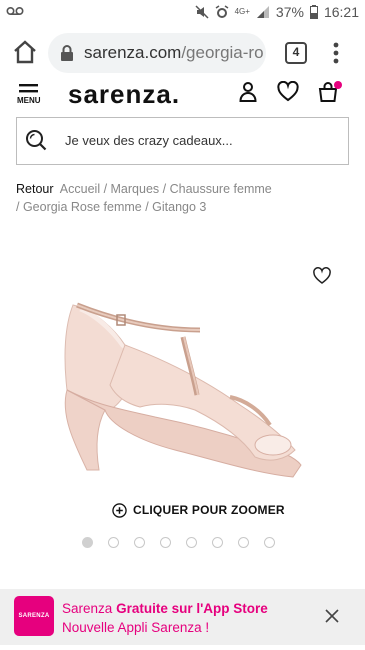  Describe the element at coordinates (296, 53) in the screenshot. I see `tab-switcher-button: 4` at that location.